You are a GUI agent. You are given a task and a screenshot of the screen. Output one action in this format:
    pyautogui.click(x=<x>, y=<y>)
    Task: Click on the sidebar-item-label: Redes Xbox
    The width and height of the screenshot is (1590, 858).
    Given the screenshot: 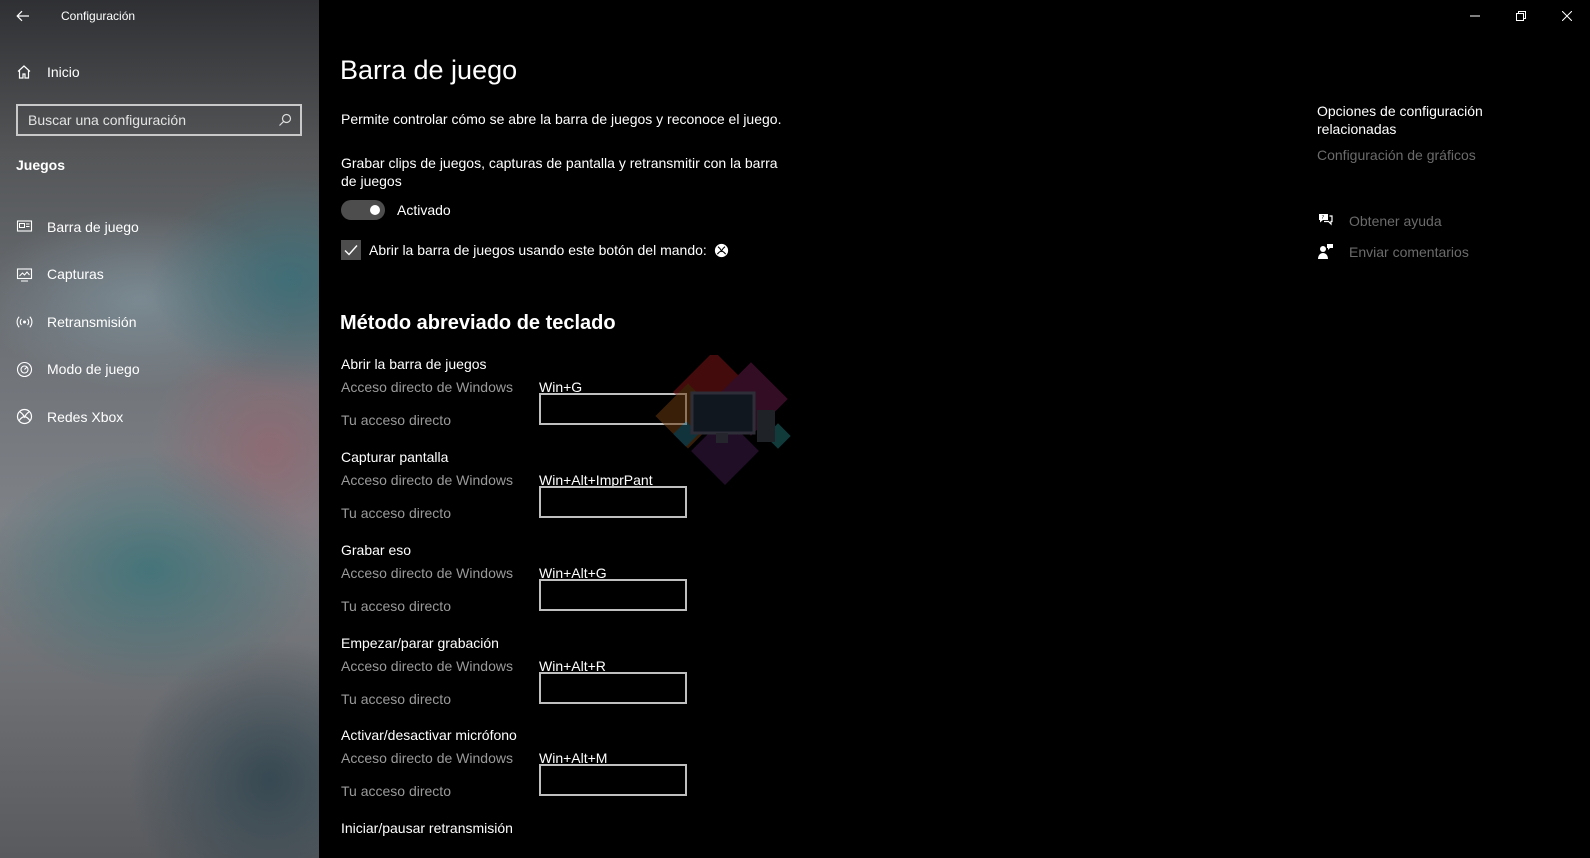 What is the action you would take?
    pyautogui.click(x=85, y=416)
    